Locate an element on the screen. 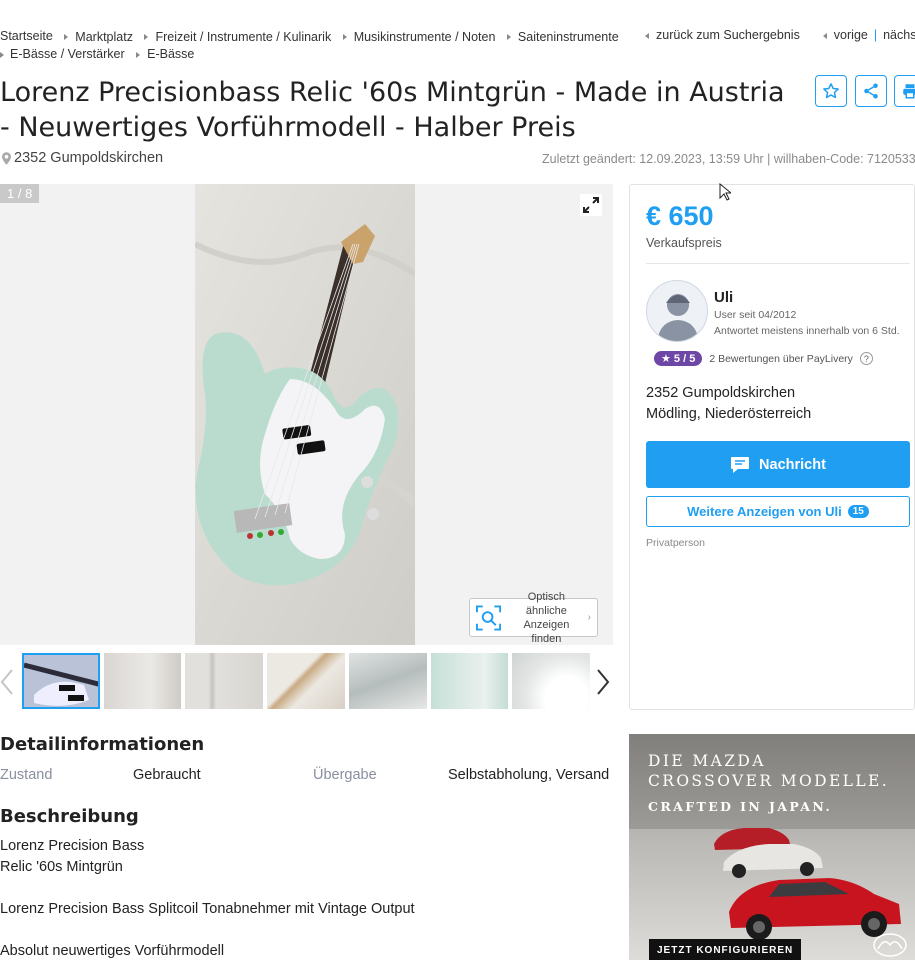  ad-cta-button: JETZT KONFIGURIEREN is located at coordinates (725, 949).